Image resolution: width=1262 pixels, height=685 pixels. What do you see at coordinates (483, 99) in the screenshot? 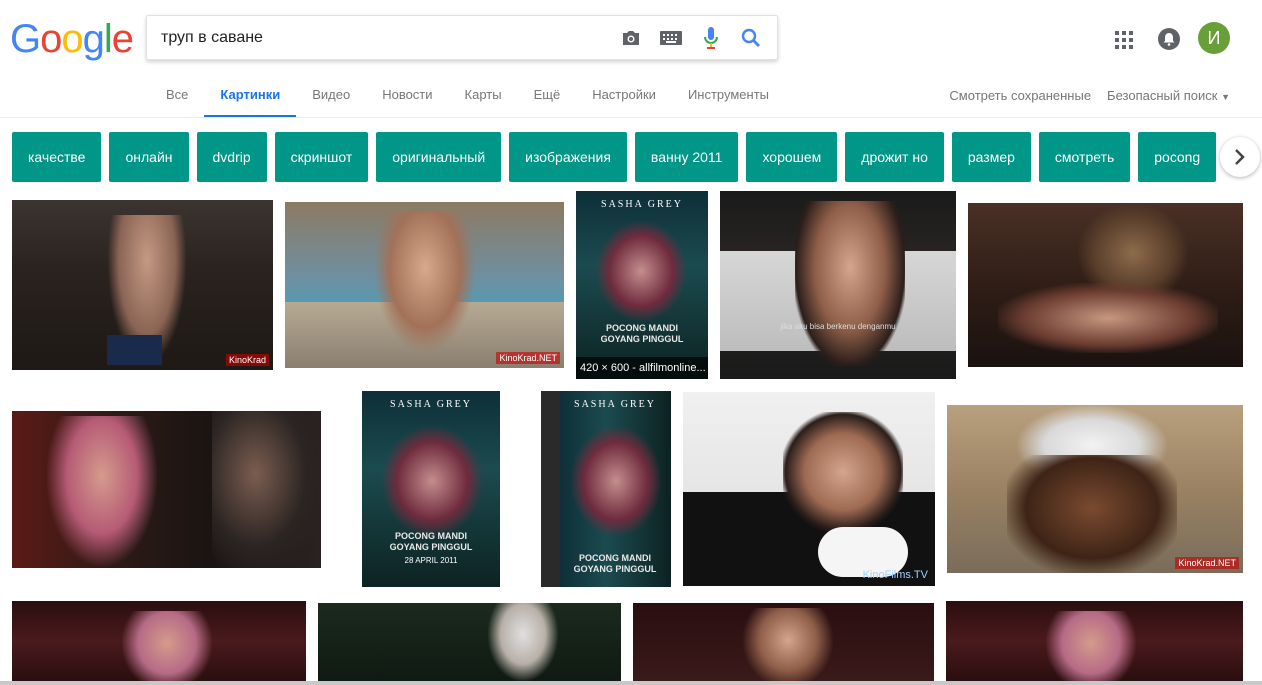
I see `tab-maps: Карты` at bounding box center [483, 99].